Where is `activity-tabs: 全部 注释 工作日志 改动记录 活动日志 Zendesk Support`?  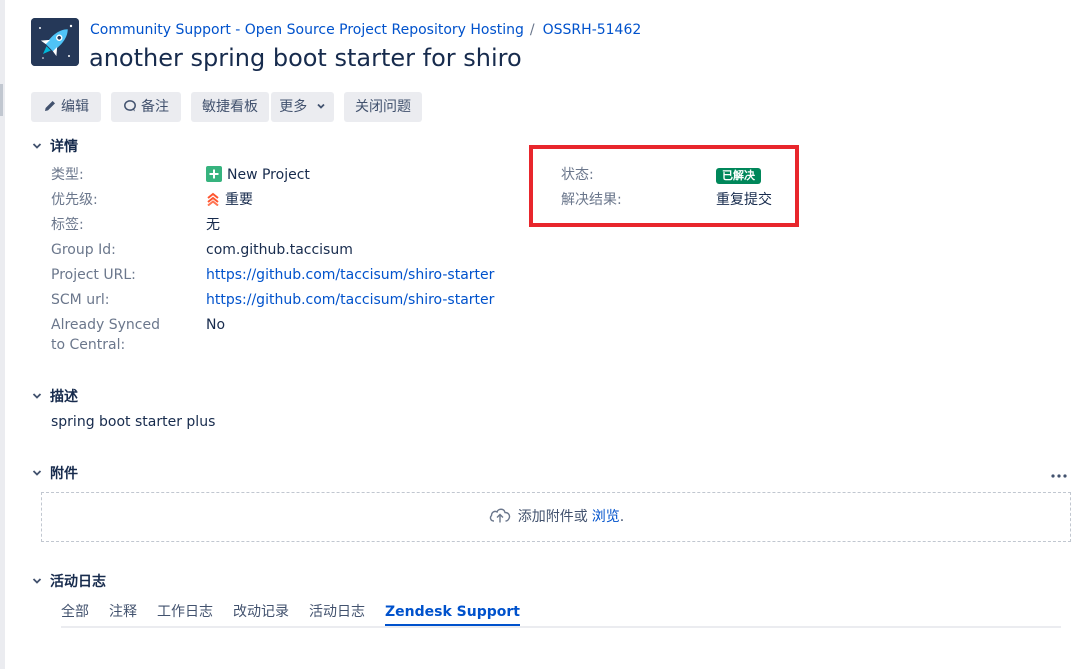
activity-tabs: 全部 注释 工作日志 改动记录 活动日志 Zendesk Support is located at coordinates (561, 614).